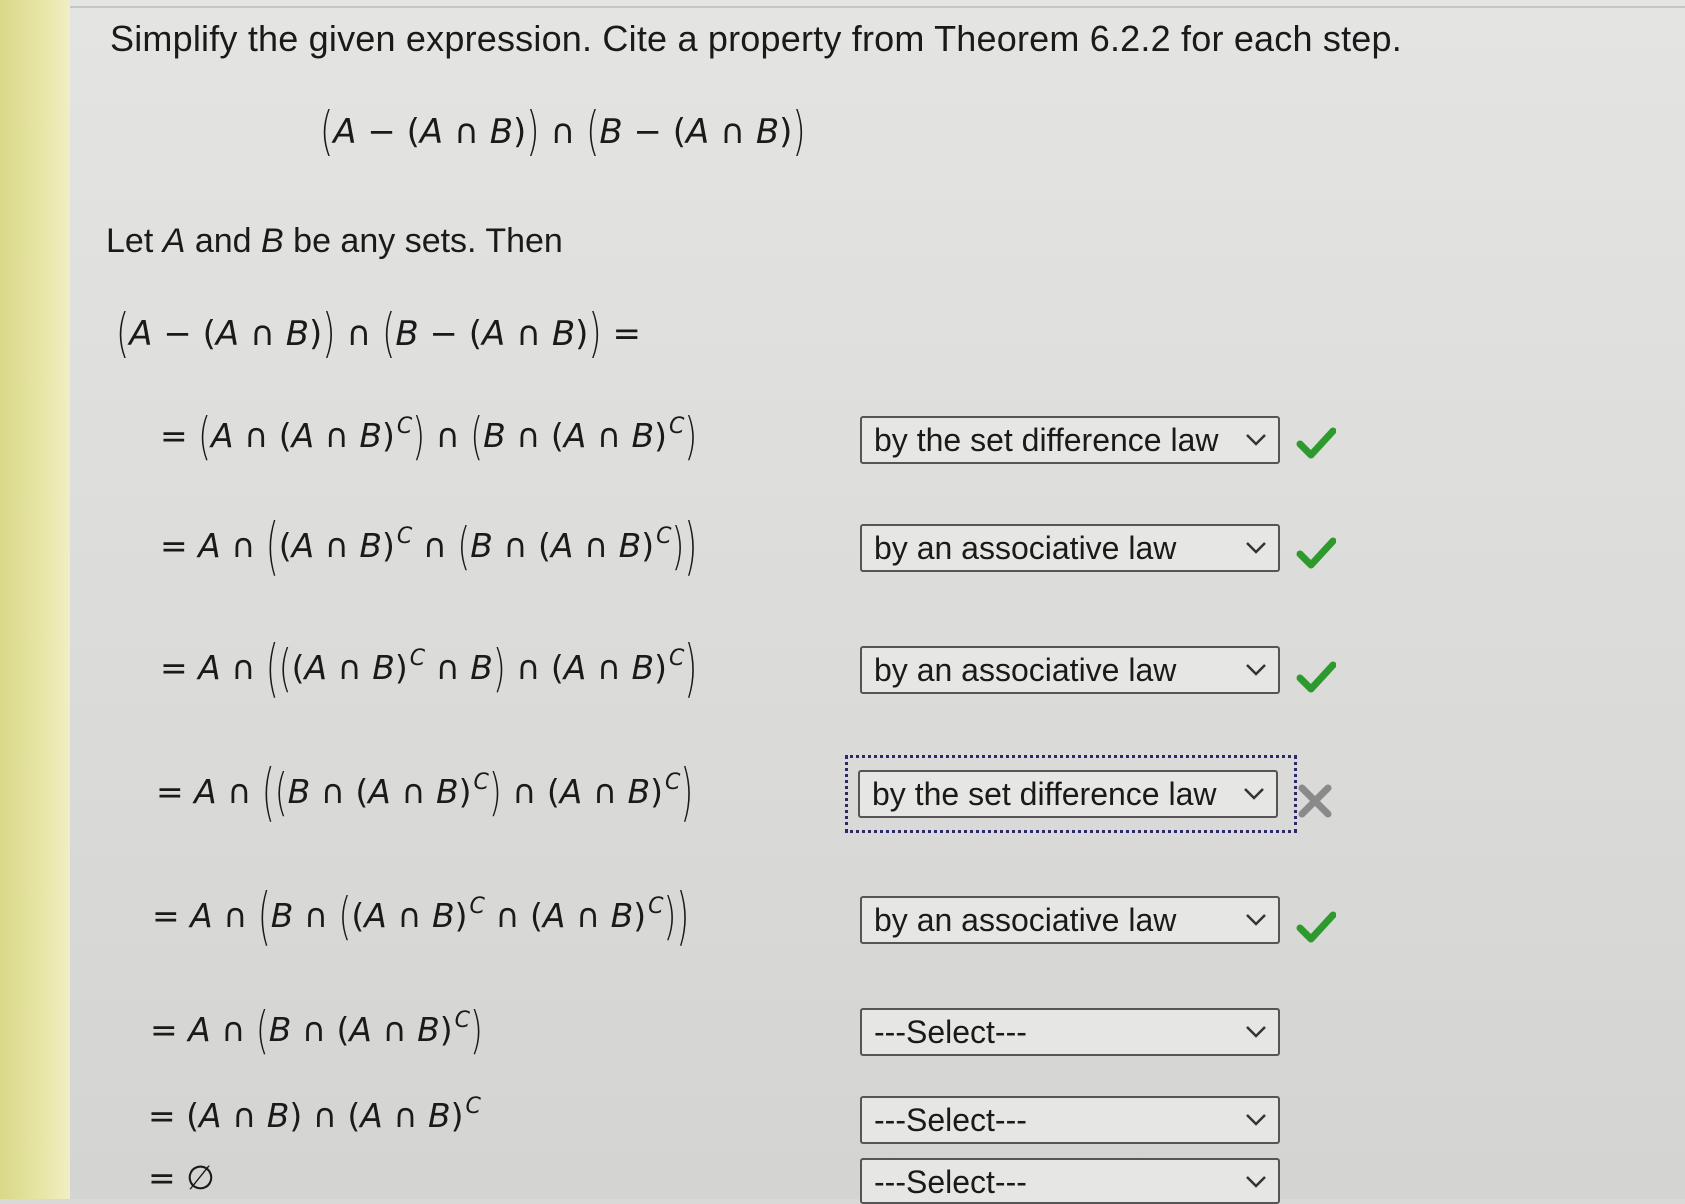 Image resolution: width=1685 pixels, height=1204 pixels. I want to click on step-7-reason-value: ---Select---, so click(950, 1120).